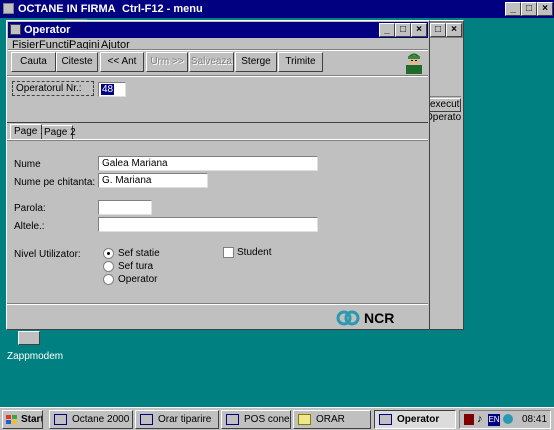 This screenshot has height=430, width=554. Describe the element at coordinates (8, 8) in the screenshot. I see `app-icon` at that location.